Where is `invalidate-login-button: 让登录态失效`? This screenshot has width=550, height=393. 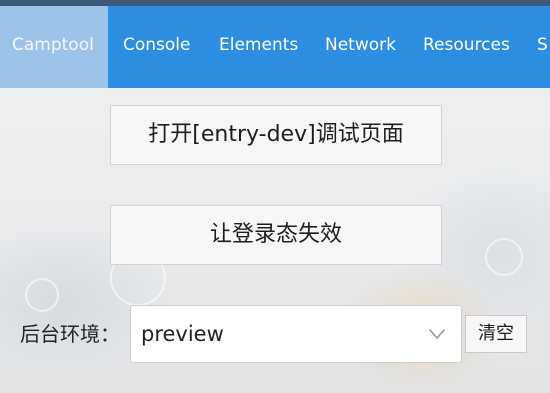
invalidate-login-button: 让登录态失效 is located at coordinates (276, 235).